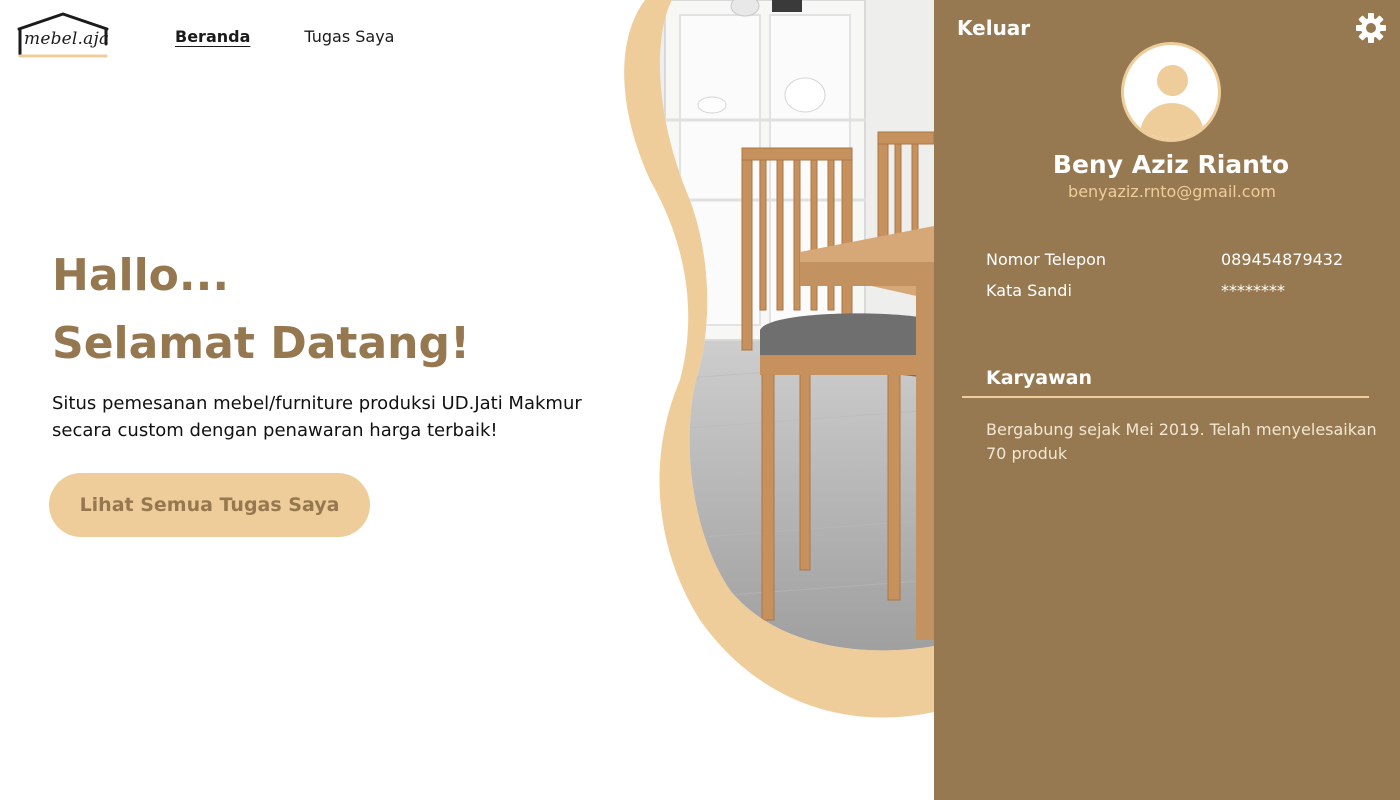 The width and height of the screenshot is (1400, 800). What do you see at coordinates (1029, 290) in the screenshot?
I see `password-label: Kata Sandi` at bounding box center [1029, 290].